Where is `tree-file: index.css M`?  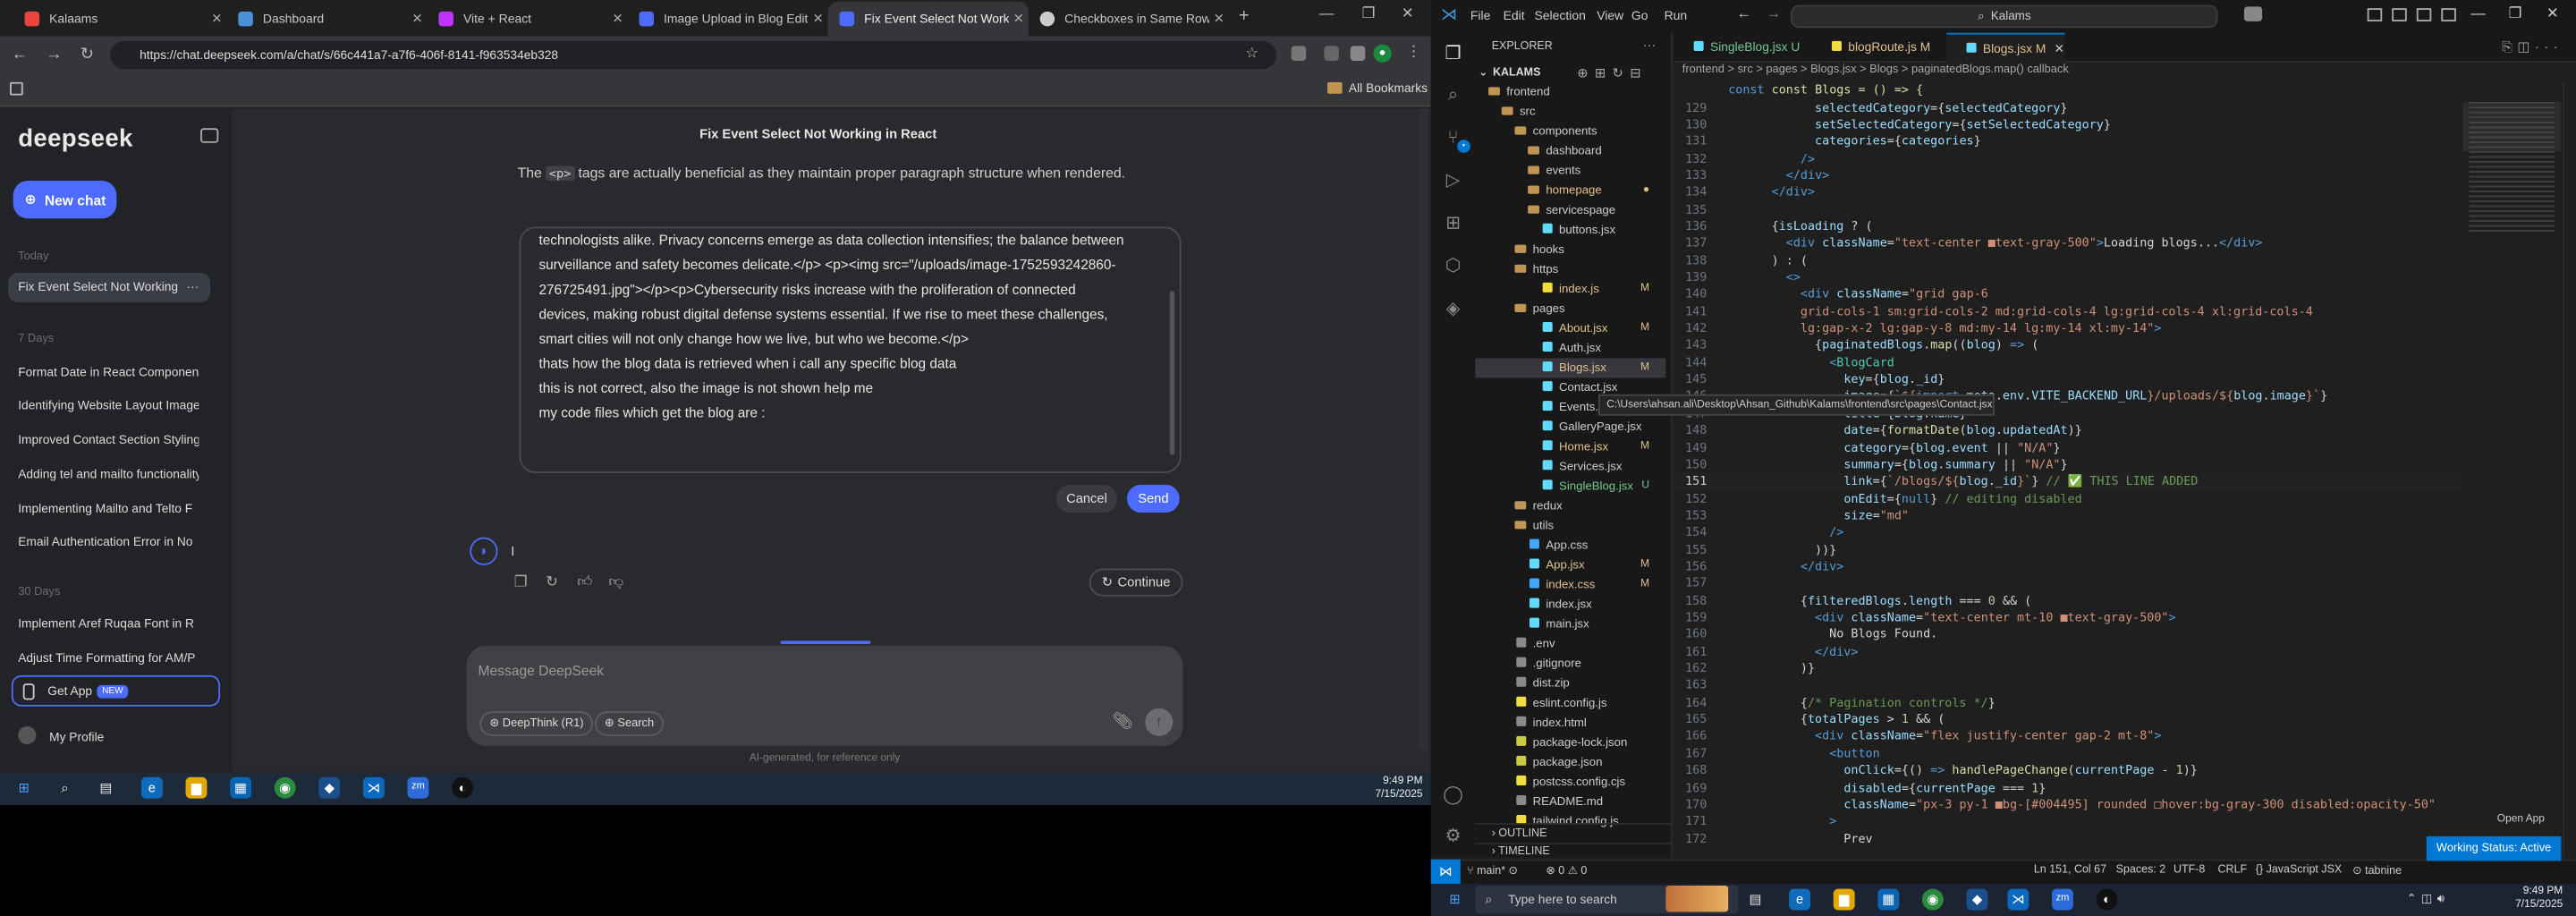 tree-file: index.css M is located at coordinates (1570, 585).